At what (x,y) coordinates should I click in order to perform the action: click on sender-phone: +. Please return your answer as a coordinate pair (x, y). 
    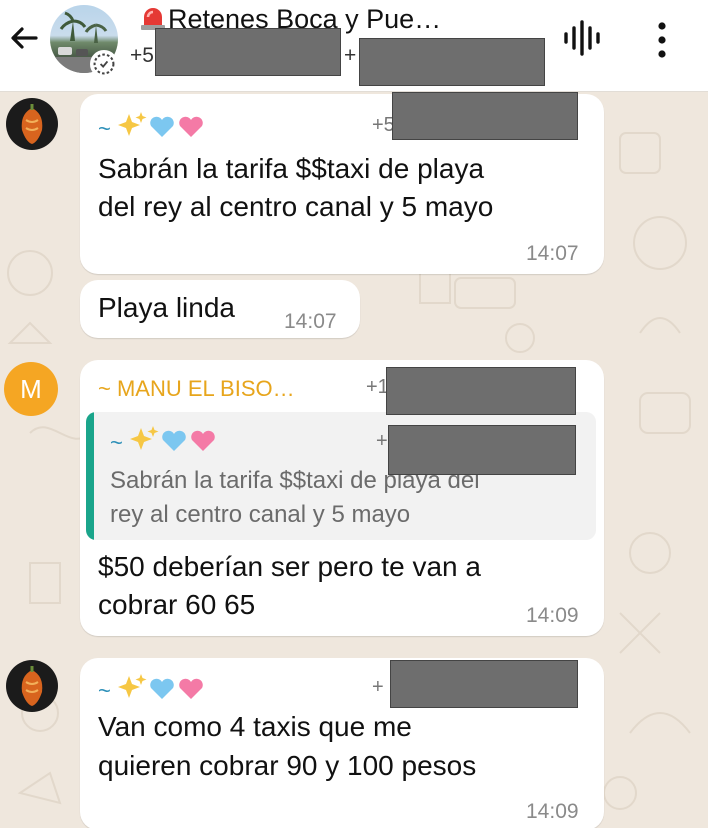
    Looking at the image, I should click on (378, 687).